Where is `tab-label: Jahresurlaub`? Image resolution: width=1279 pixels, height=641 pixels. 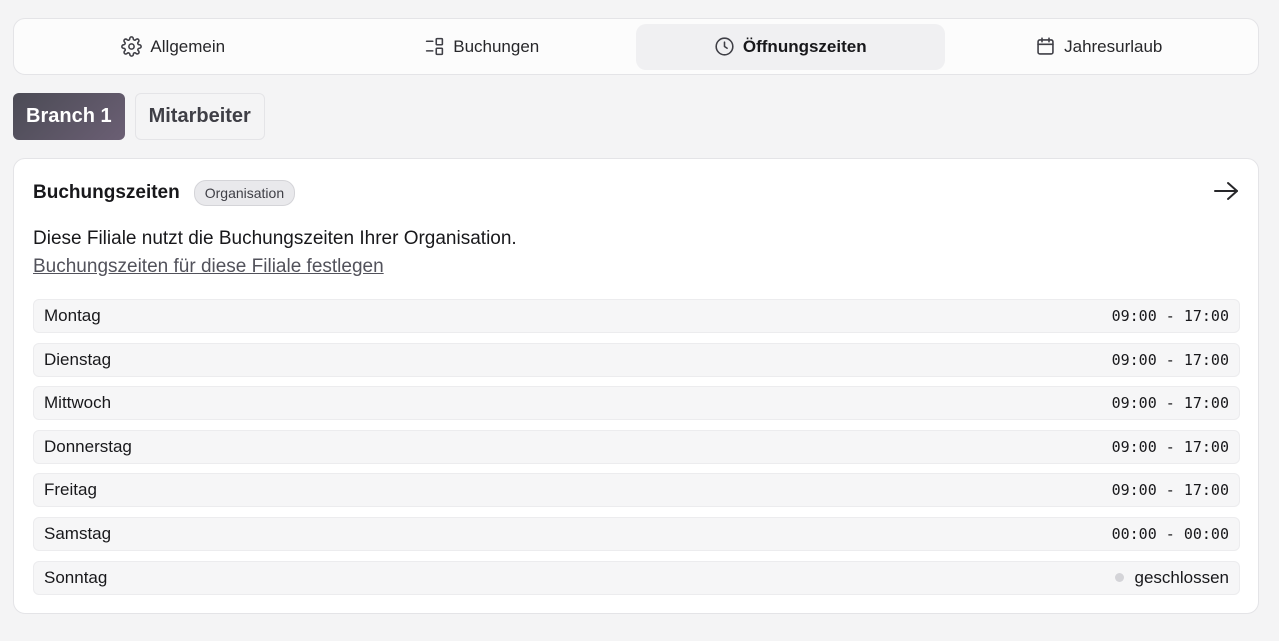
tab-label: Jahresurlaub is located at coordinates (1113, 46).